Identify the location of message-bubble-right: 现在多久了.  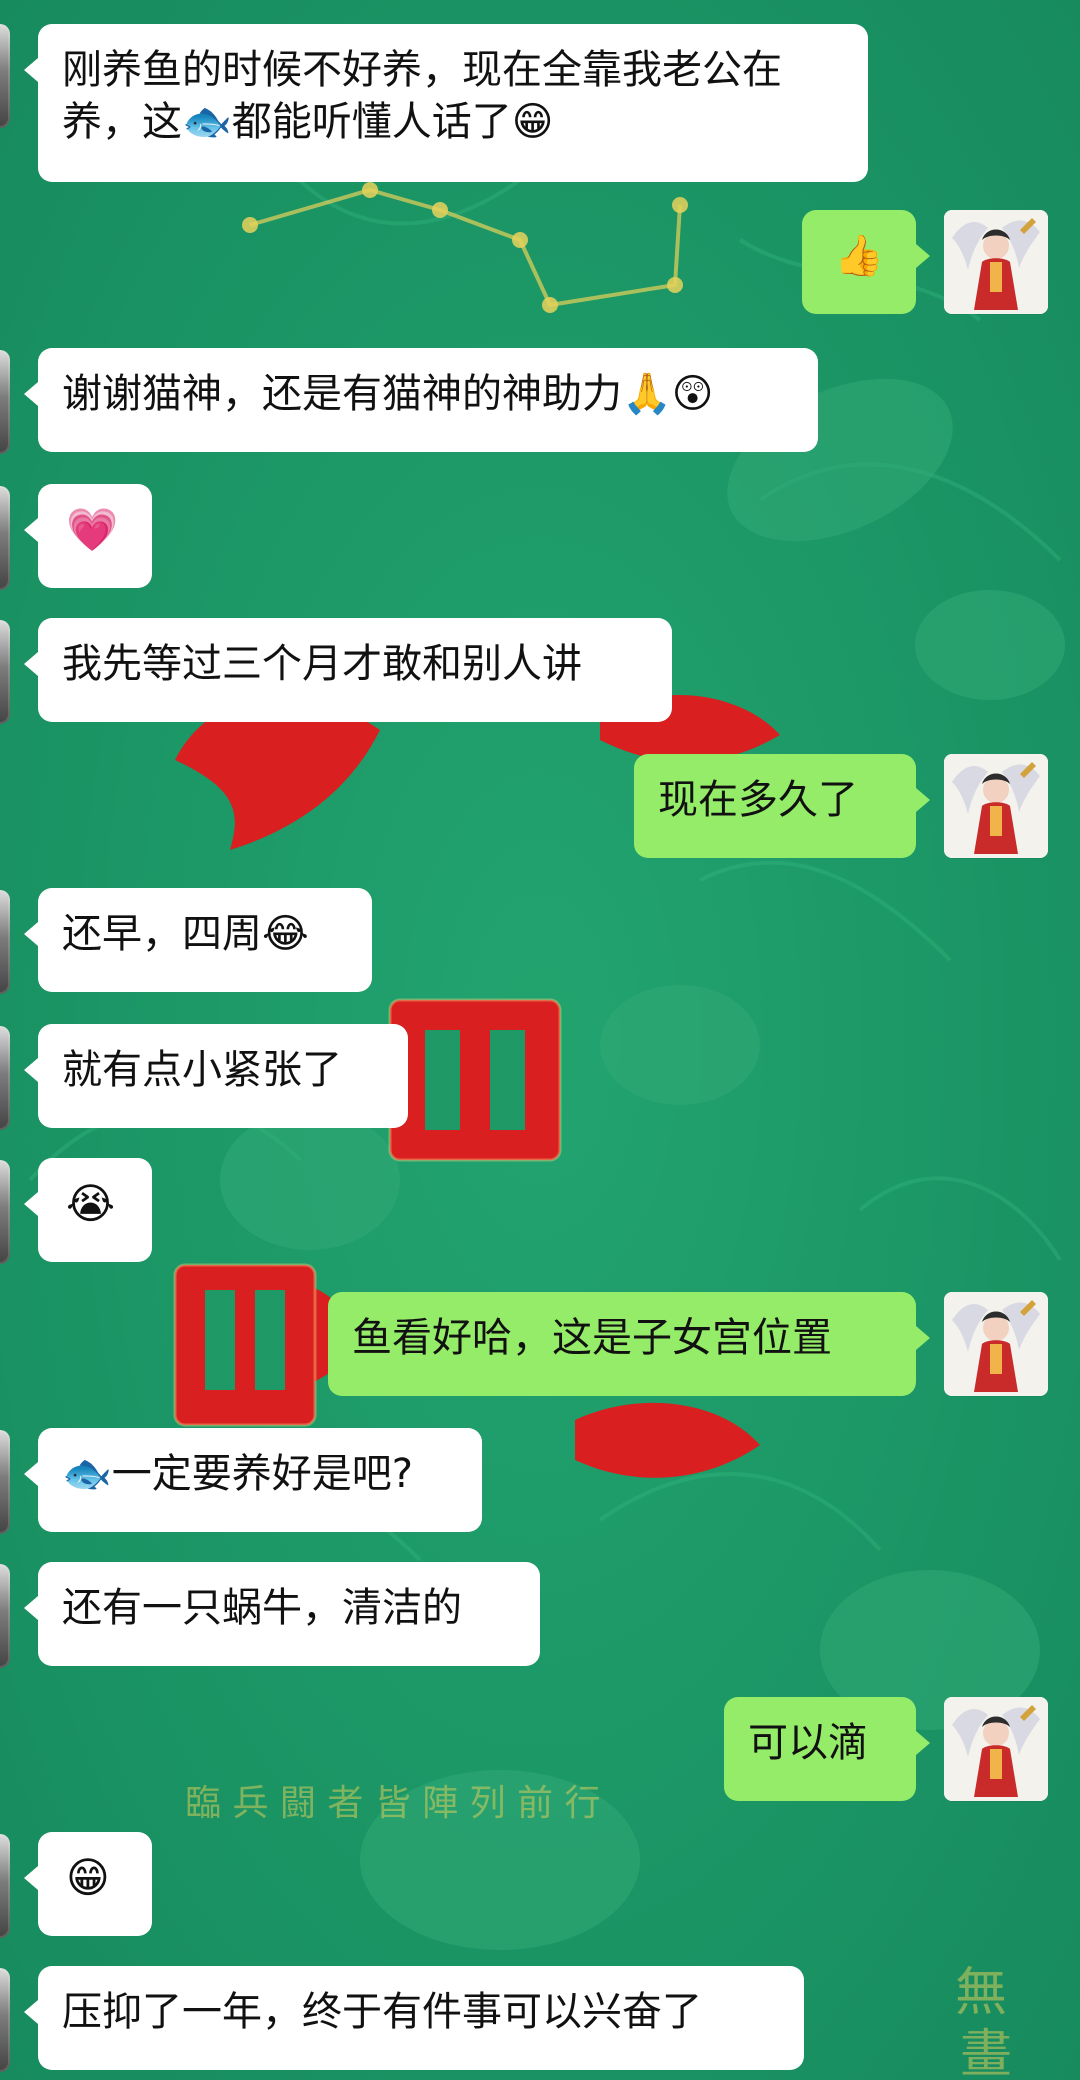
(782, 806).